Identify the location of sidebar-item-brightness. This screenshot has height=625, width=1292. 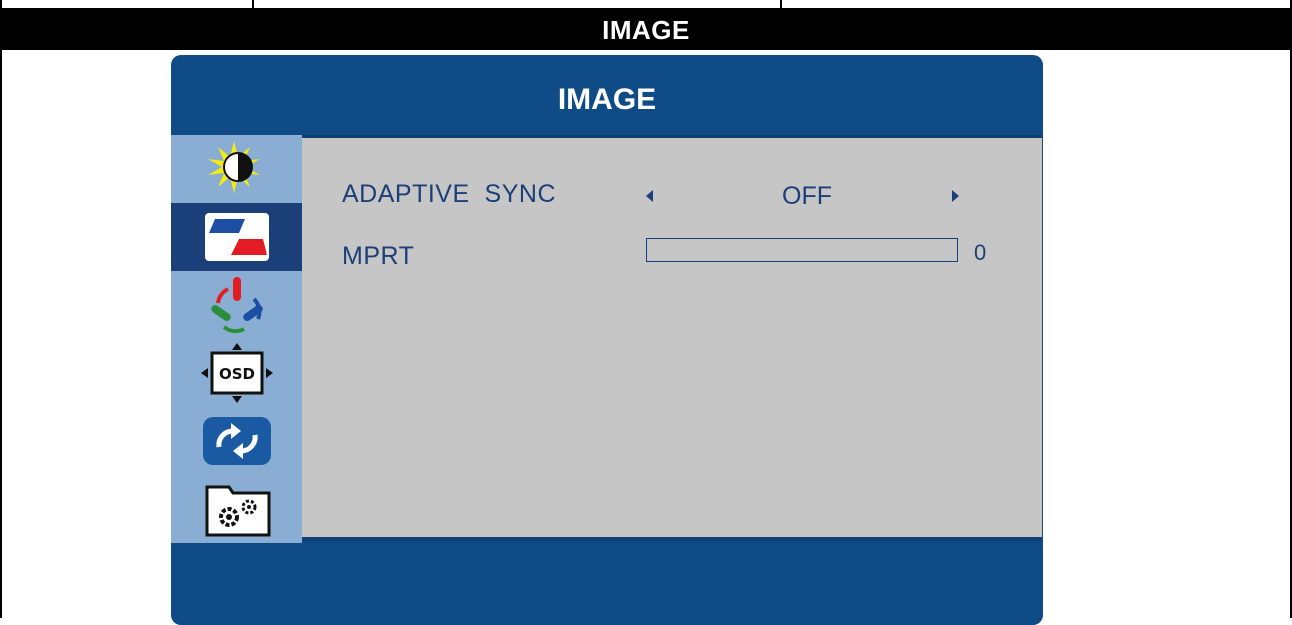
(236, 169).